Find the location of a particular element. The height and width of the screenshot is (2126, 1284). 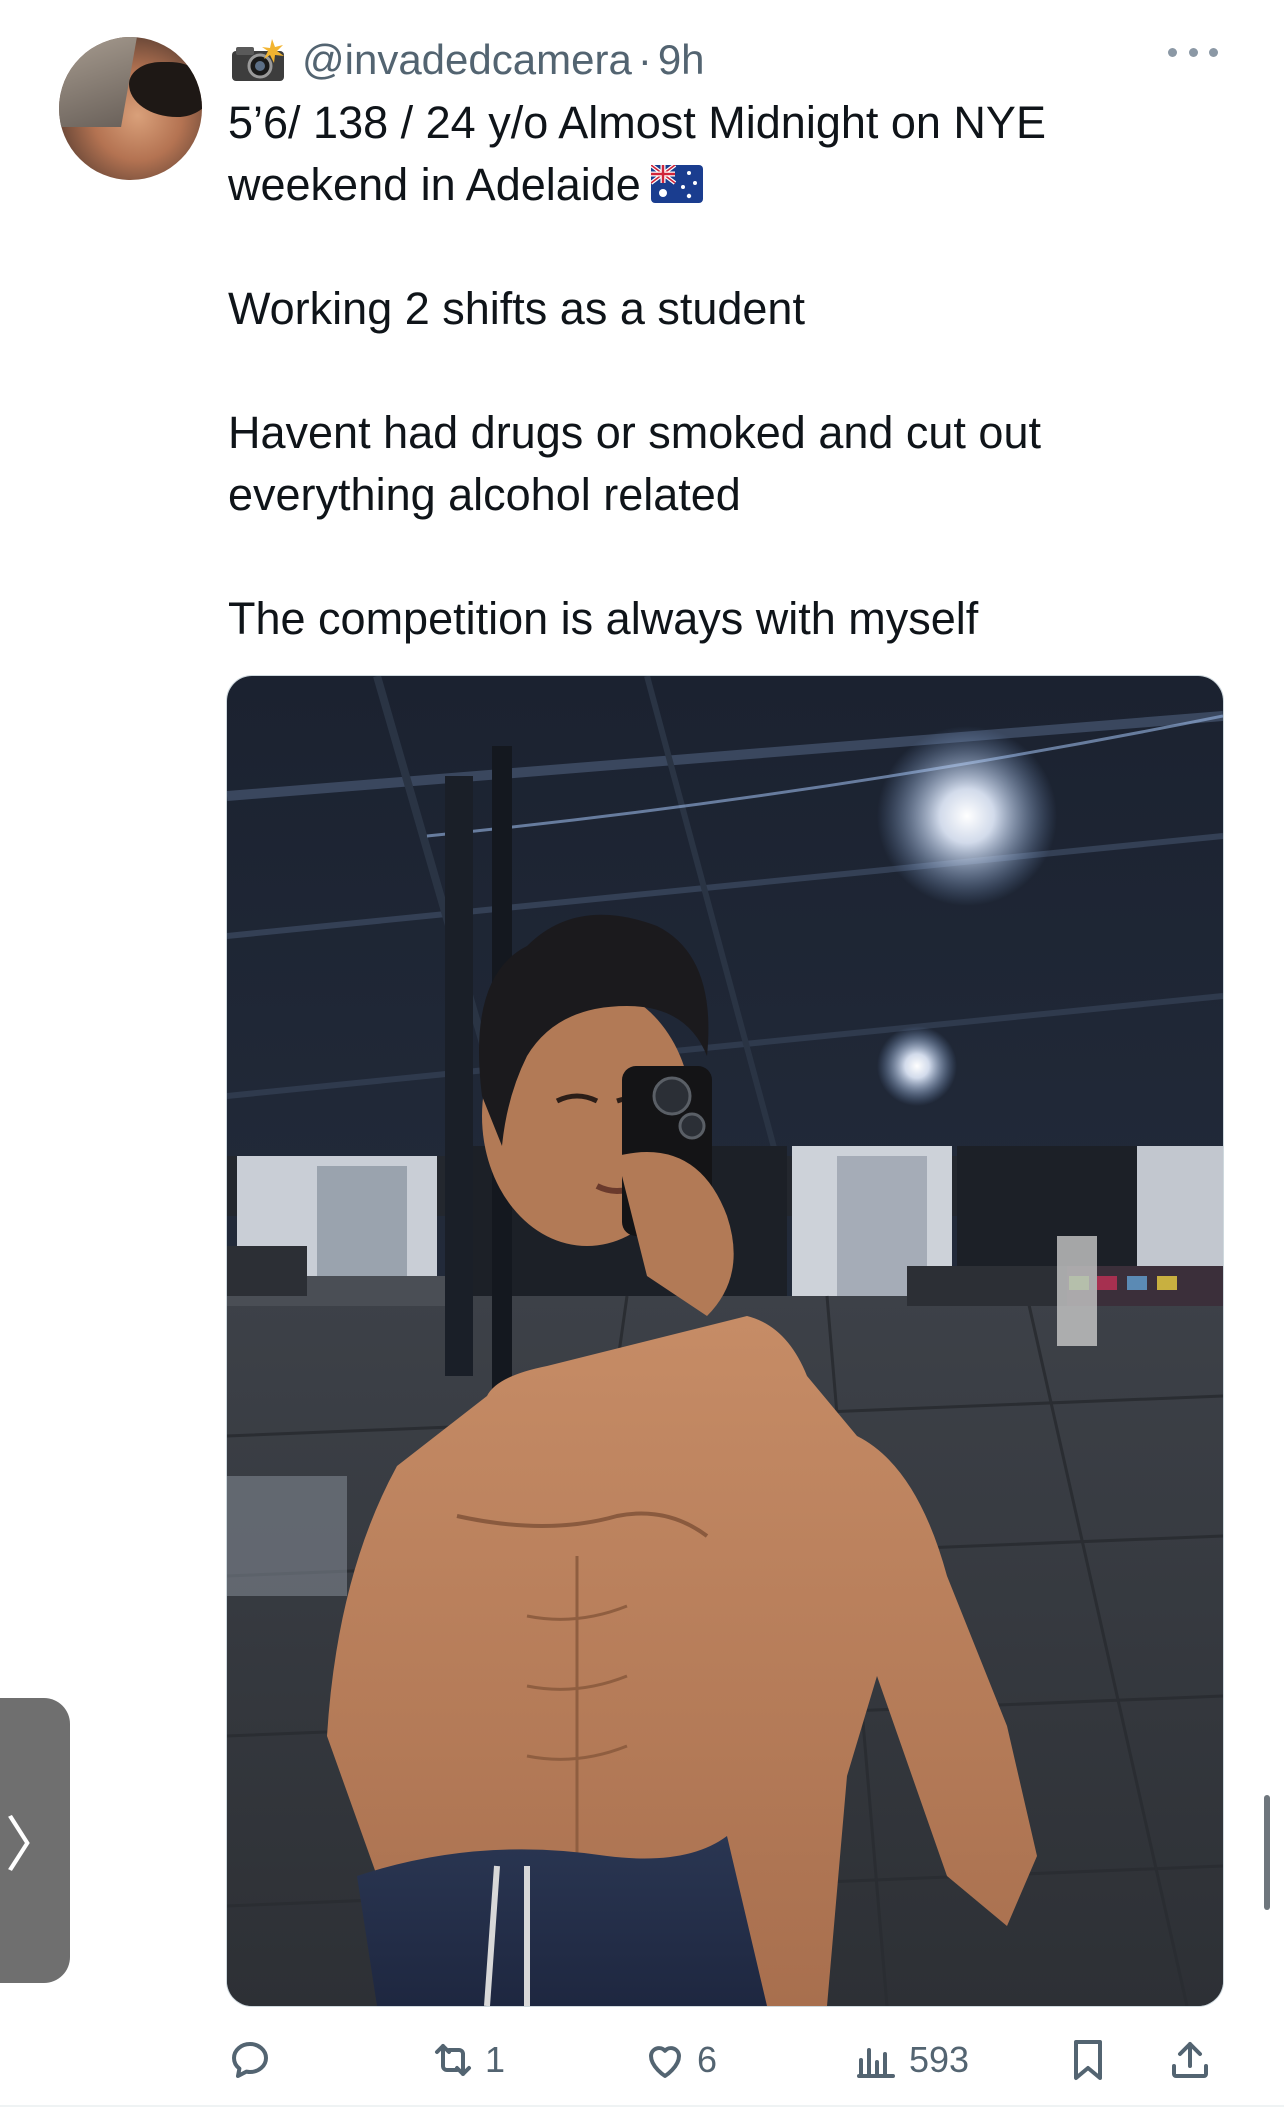

bookmark-button is located at coordinates (1088, 2060).